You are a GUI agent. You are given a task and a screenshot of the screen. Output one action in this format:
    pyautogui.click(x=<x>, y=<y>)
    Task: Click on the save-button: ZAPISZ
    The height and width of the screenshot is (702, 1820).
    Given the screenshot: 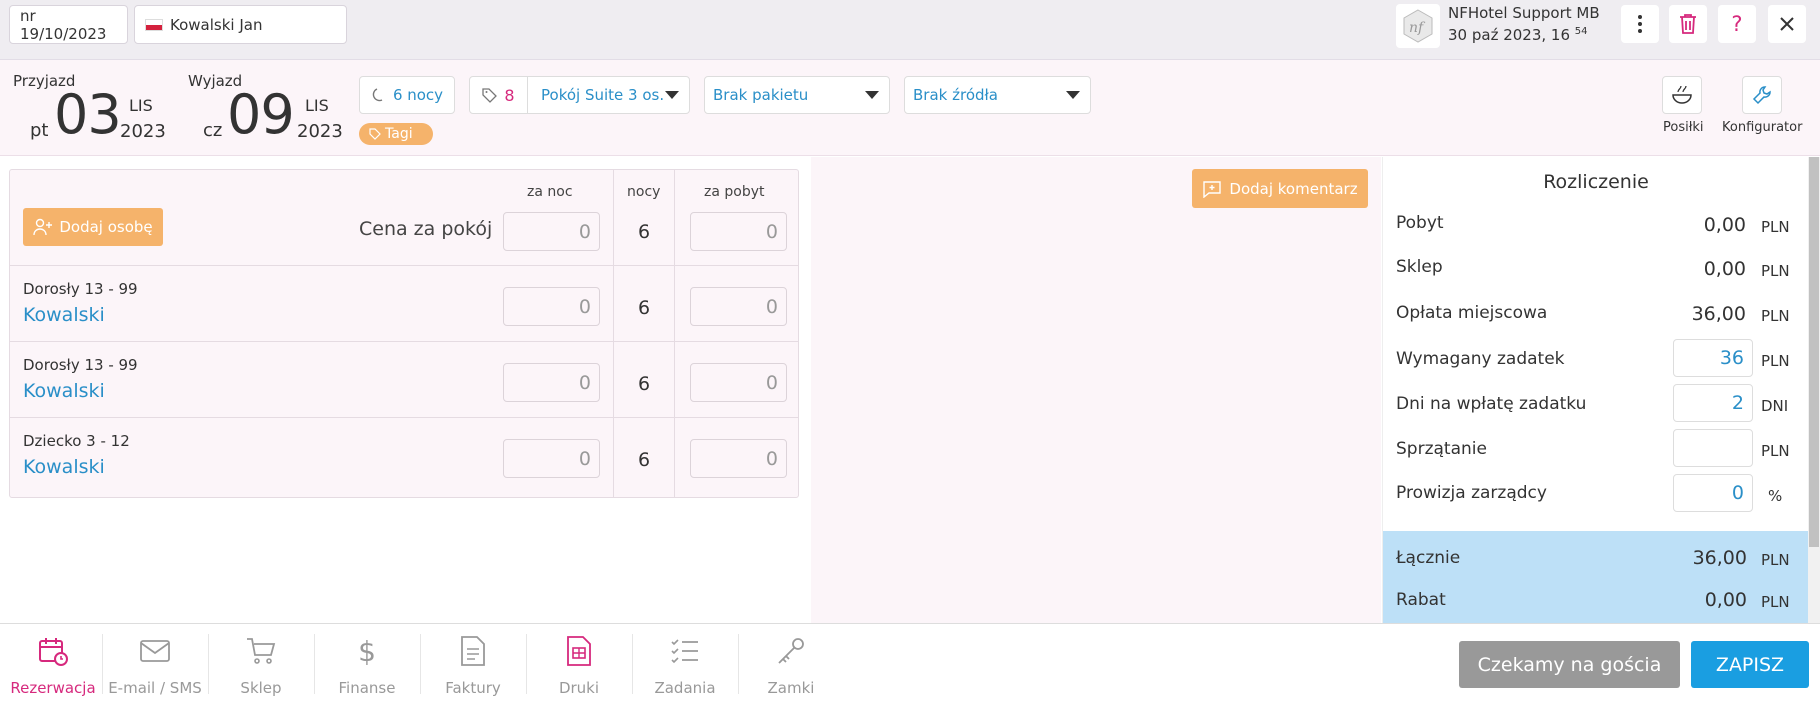 What is the action you would take?
    pyautogui.click(x=1750, y=664)
    